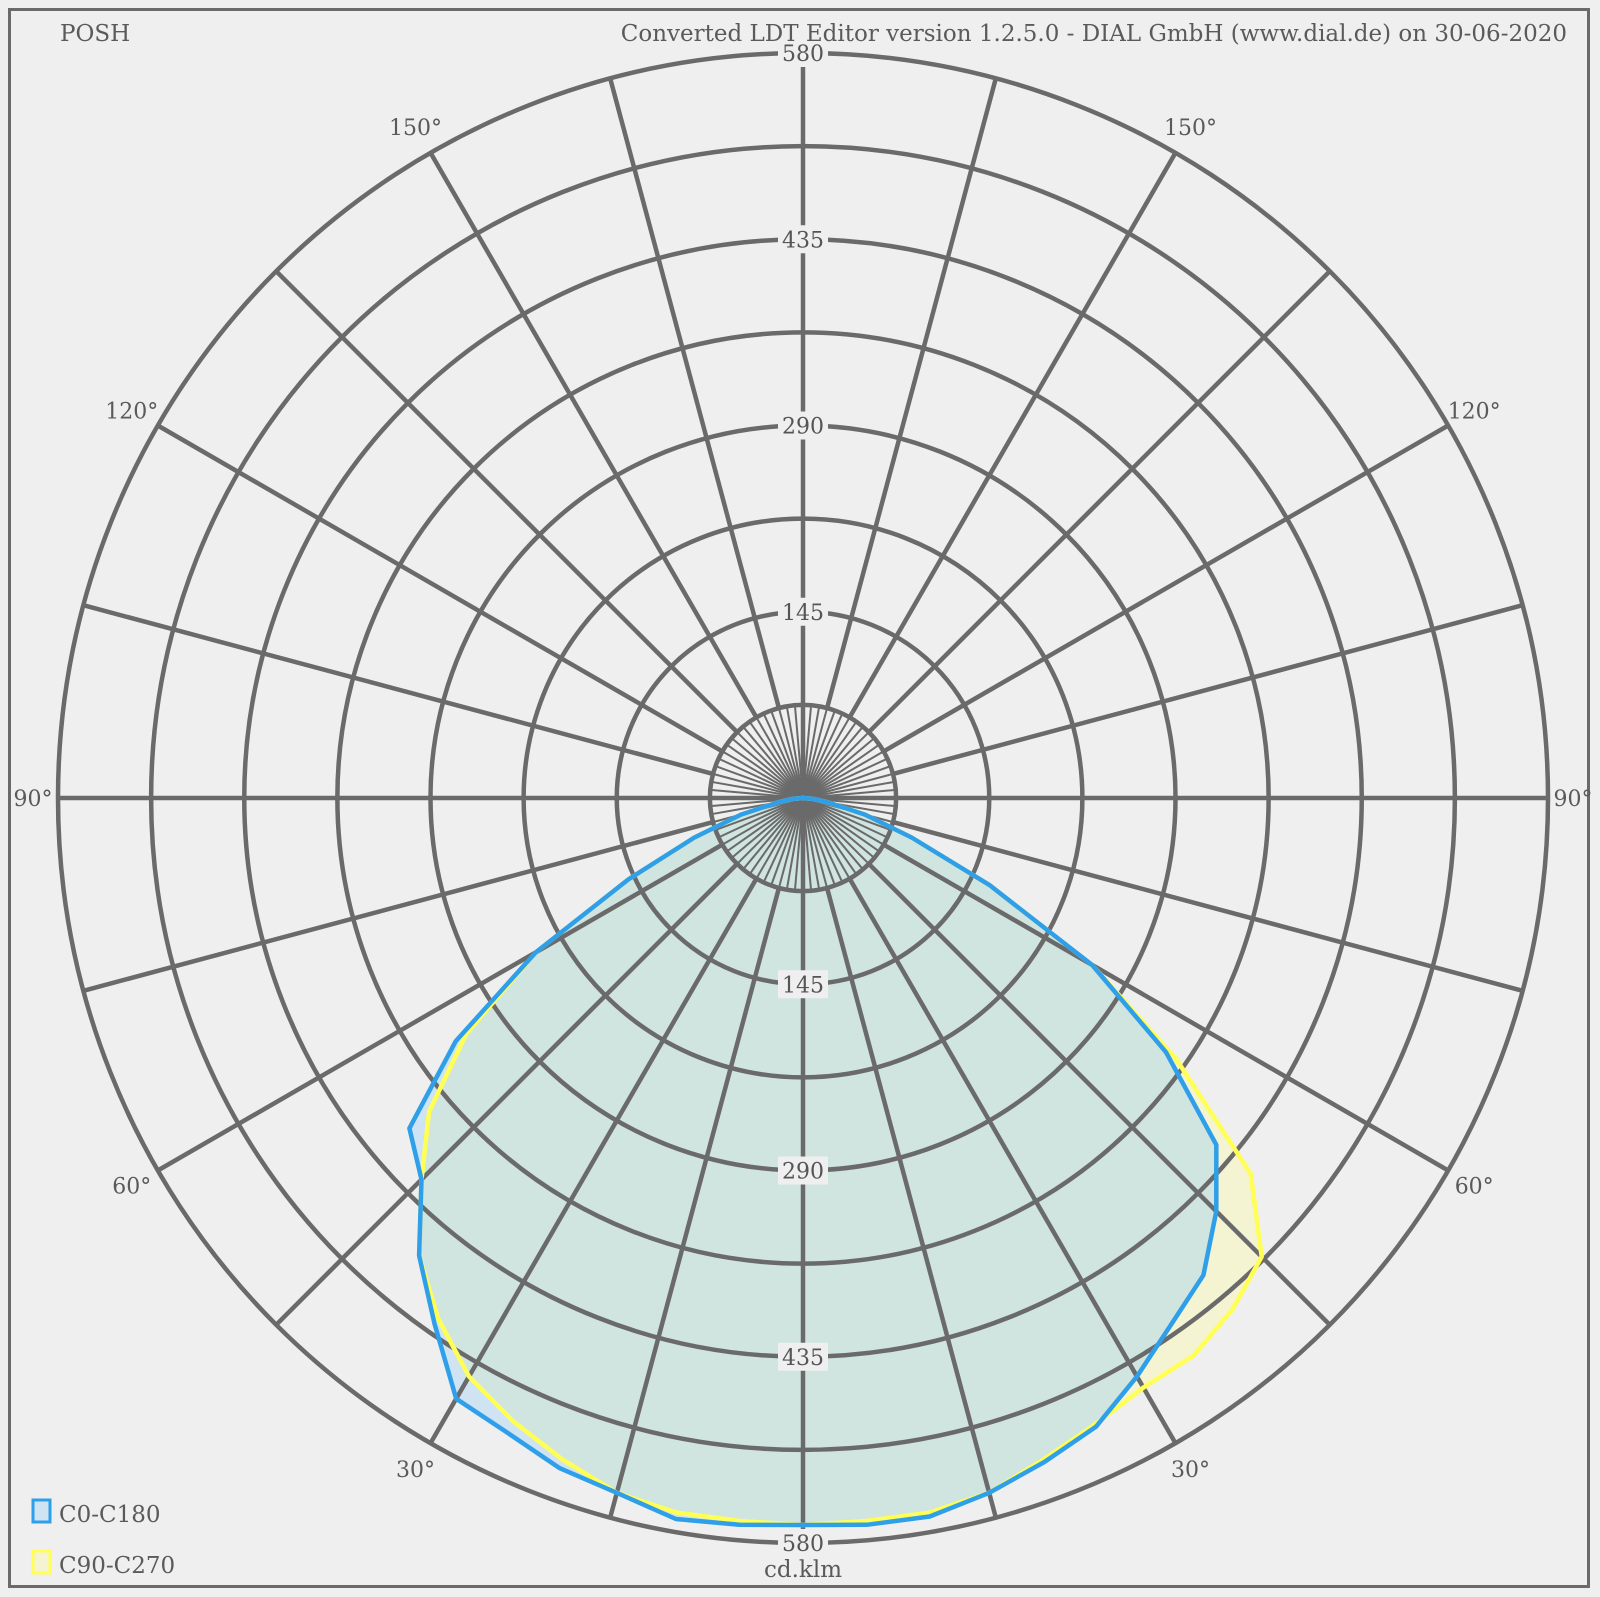 This screenshot has width=1600, height=1597. Describe the element at coordinates (117, 1566) in the screenshot. I see `legend-label-c90-c270: C90-C270` at that location.